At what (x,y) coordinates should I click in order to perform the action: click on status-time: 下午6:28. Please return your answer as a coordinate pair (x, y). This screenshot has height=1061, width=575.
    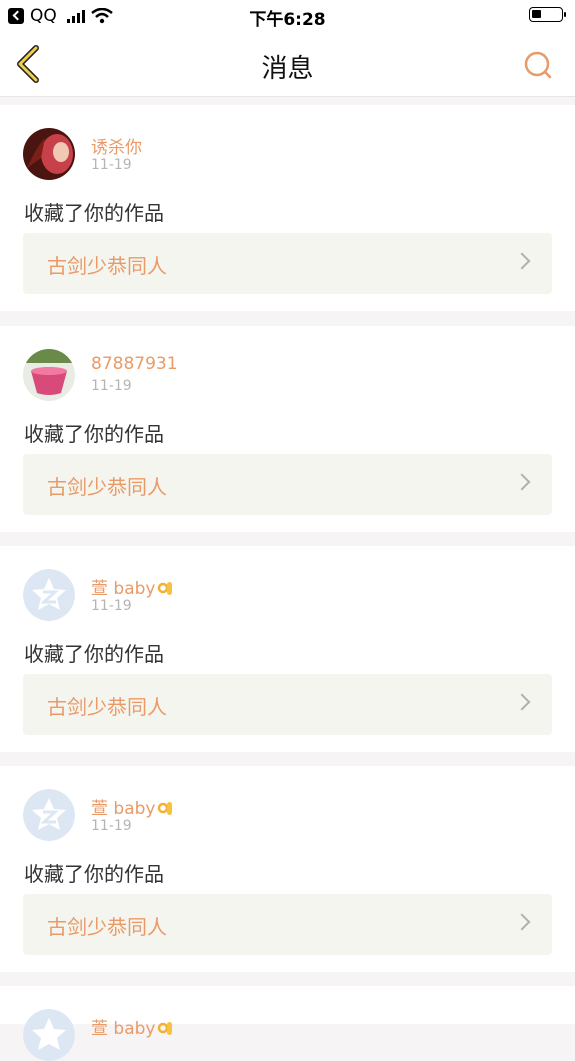
    Looking at the image, I should click on (287, 20).